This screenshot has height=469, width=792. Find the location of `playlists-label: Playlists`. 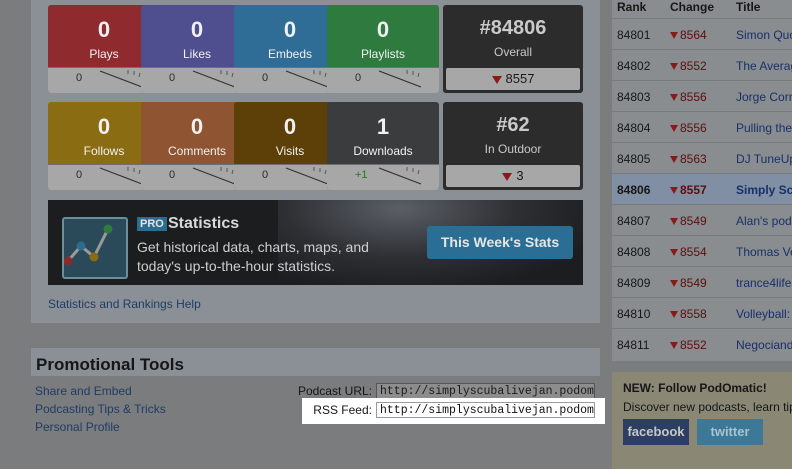

playlists-label: Playlists is located at coordinates (382, 54).